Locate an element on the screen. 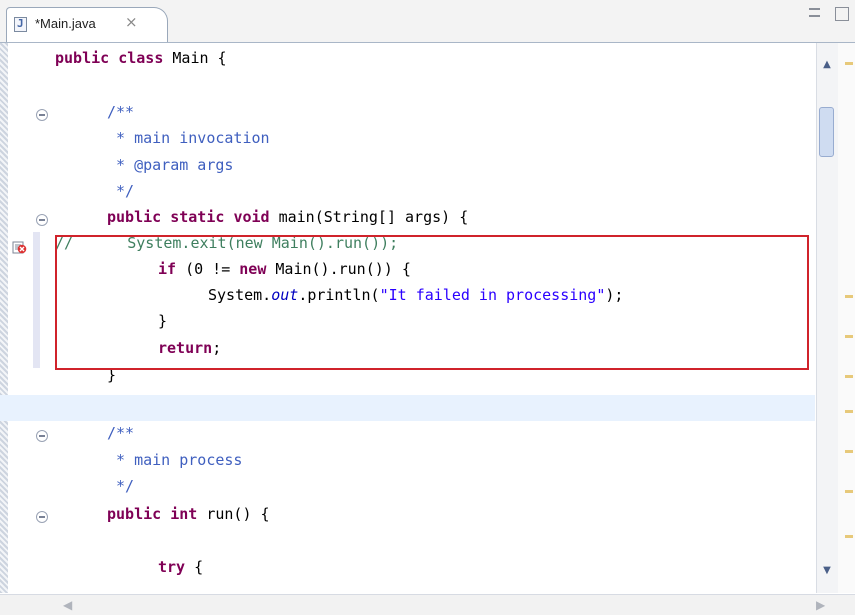 The height and width of the screenshot is (615, 855). code-token: Main { is located at coordinates (195, 58).